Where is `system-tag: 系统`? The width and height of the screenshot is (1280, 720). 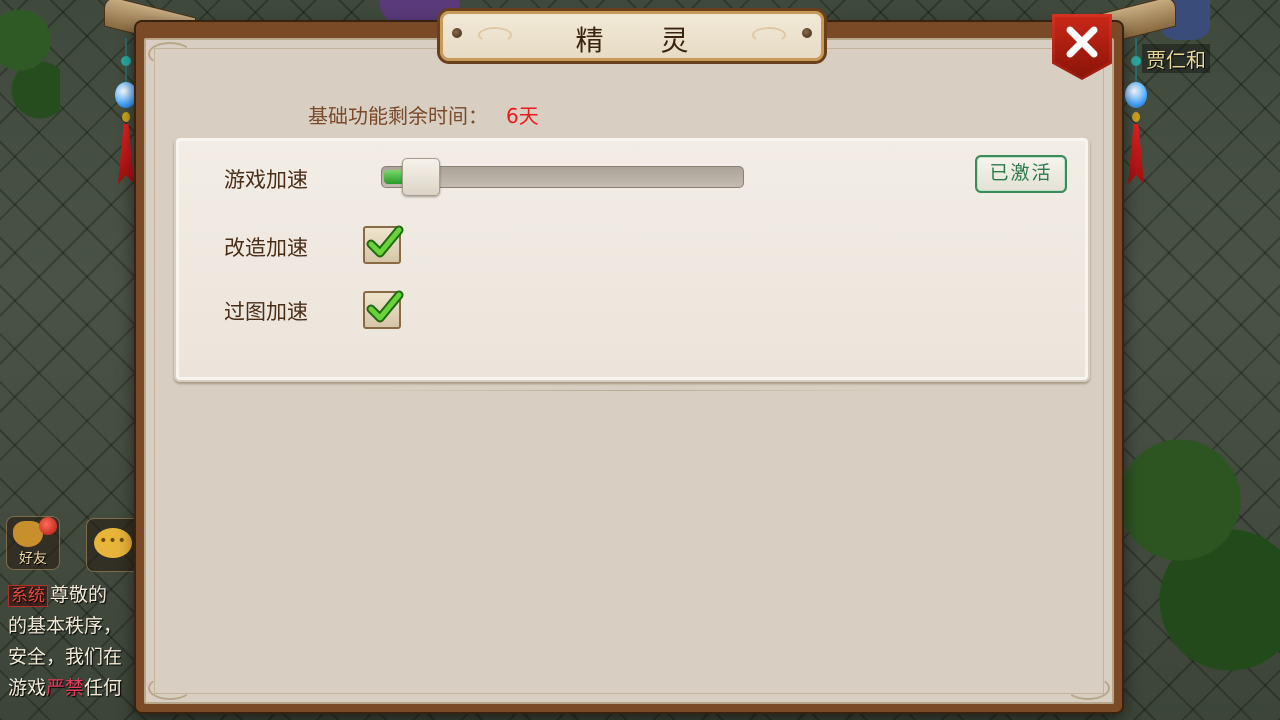 system-tag: 系统 is located at coordinates (28, 596).